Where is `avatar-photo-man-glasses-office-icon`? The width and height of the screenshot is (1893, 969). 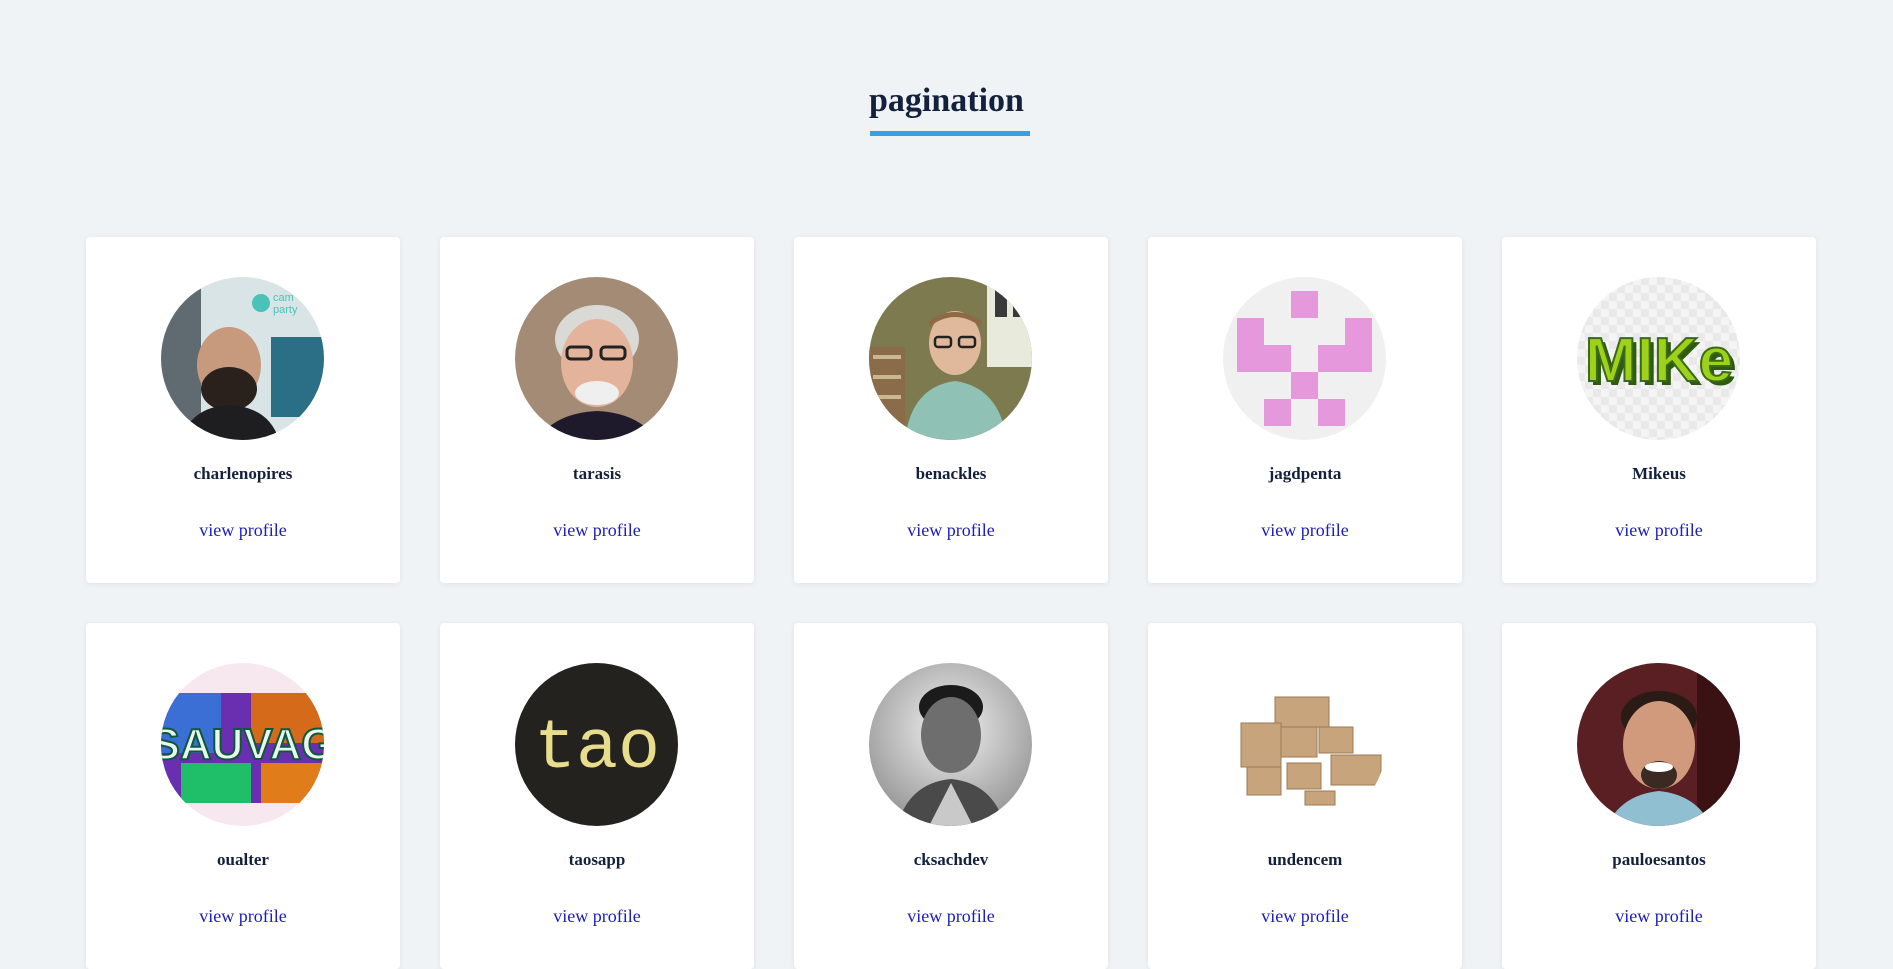
avatar-photo-man-glasses-office-icon is located at coordinates (950, 358).